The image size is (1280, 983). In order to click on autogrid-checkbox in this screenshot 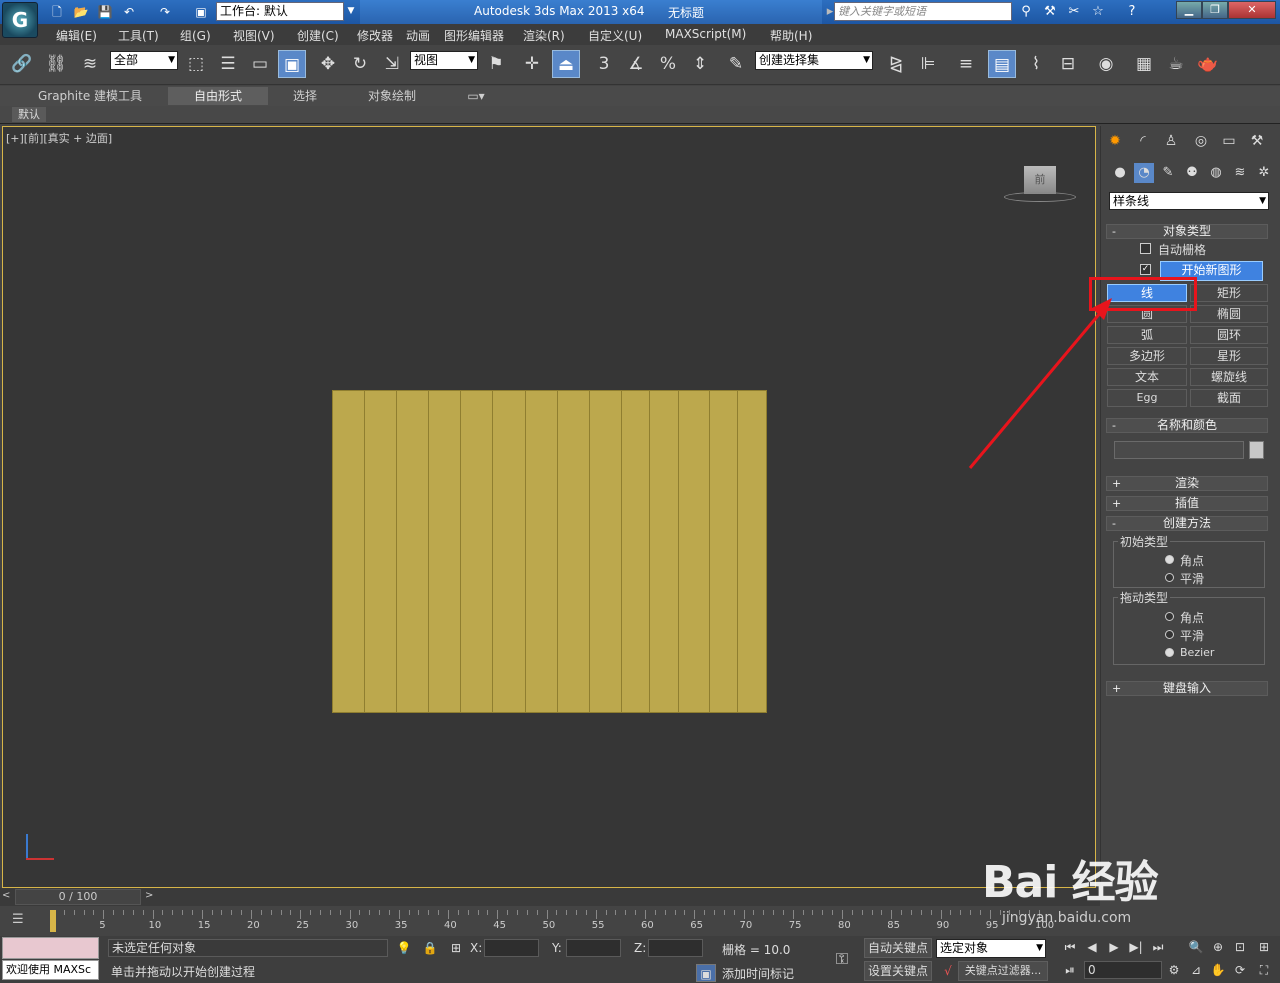, I will do `click(1145, 248)`.